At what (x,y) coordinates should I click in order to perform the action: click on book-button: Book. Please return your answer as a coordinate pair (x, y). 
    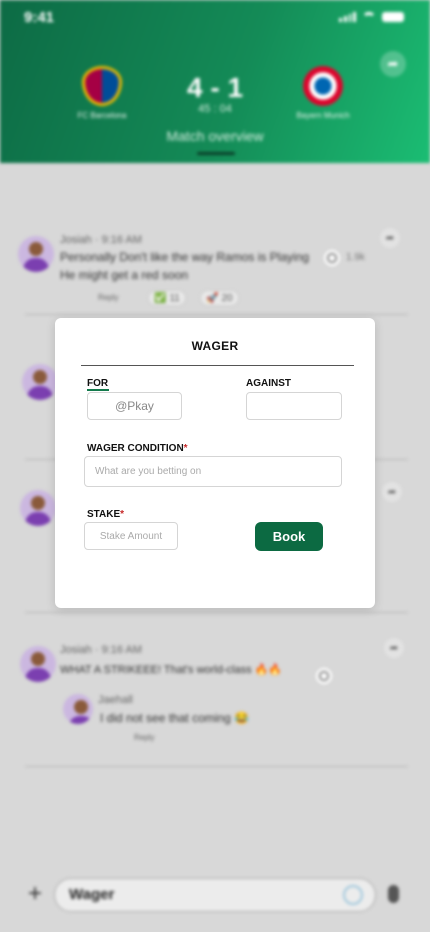
    Looking at the image, I should click on (289, 536).